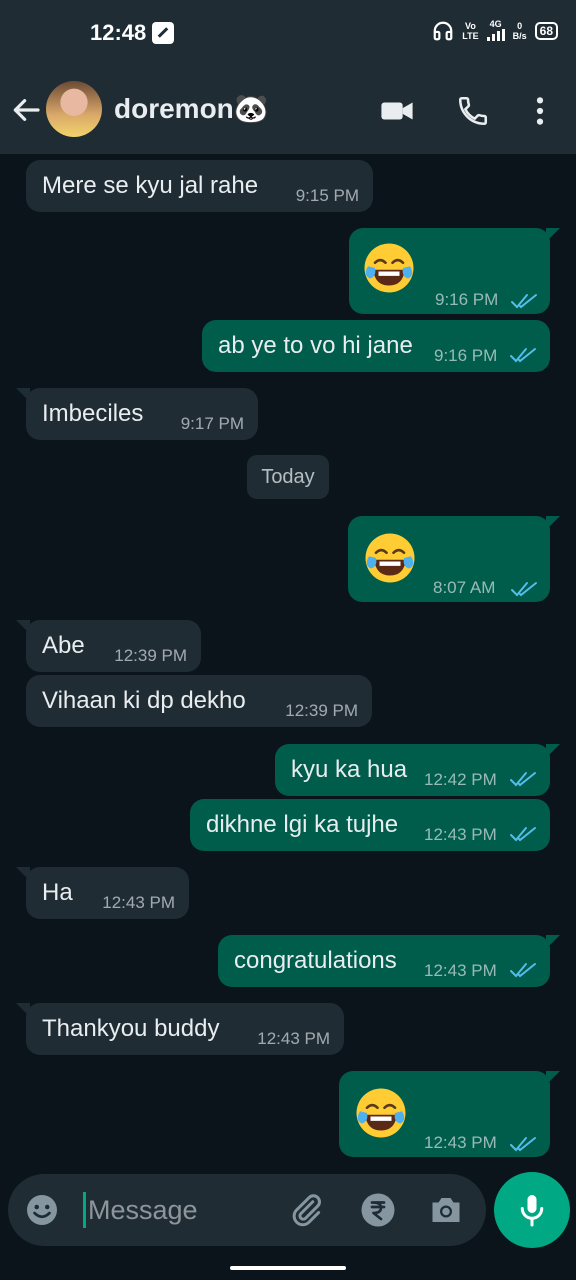 The image size is (576, 1280). Describe the element at coordinates (57, 892) in the screenshot. I see `message-text: Ha` at that location.